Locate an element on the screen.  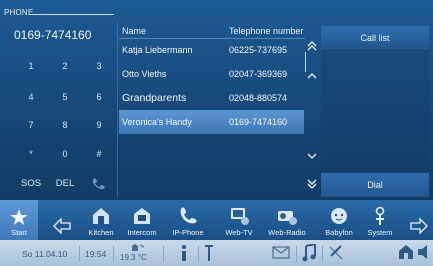
contact-row-selected: Veronica's Handy 0169-7474160 is located at coordinates (211, 122).